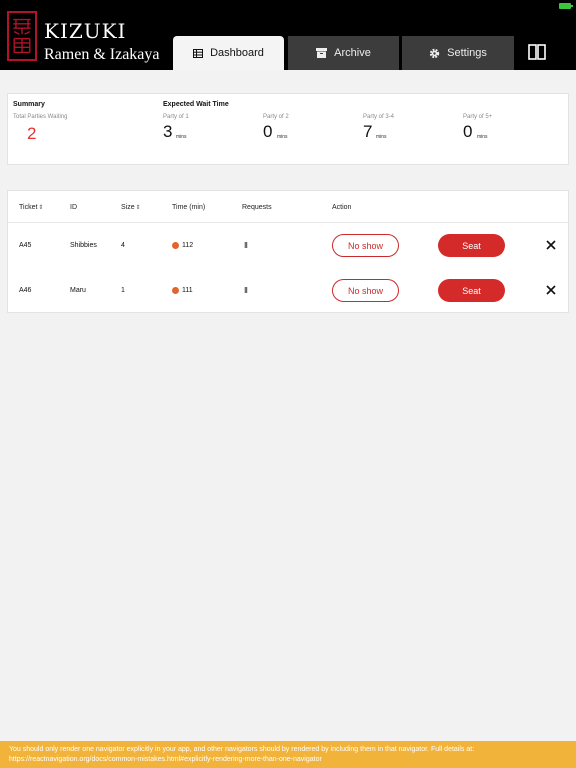 The image size is (576, 768). I want to click on col-size-header: Size ⇕, so click(131, 207).